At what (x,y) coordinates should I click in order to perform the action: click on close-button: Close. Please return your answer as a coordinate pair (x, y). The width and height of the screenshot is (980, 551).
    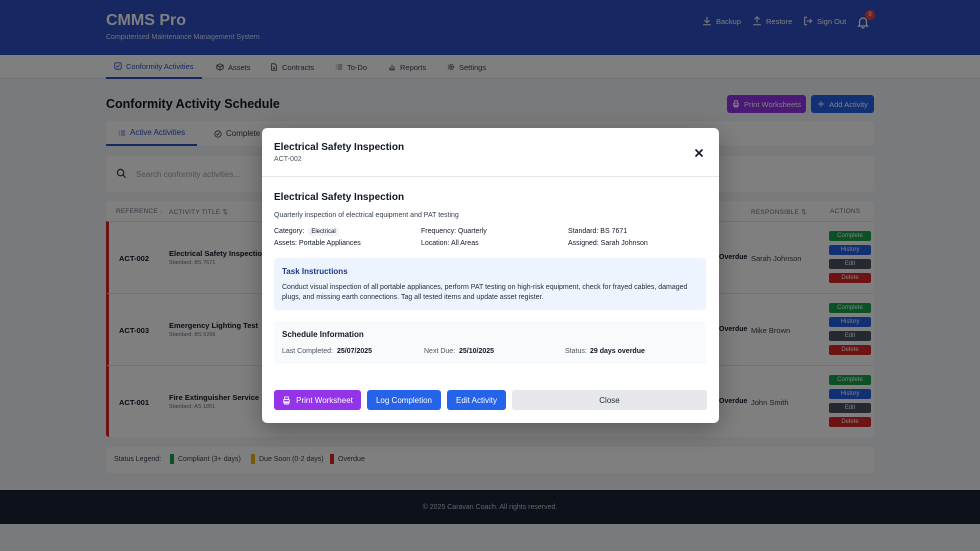
    Looking at the image, I should click on (609, 400).